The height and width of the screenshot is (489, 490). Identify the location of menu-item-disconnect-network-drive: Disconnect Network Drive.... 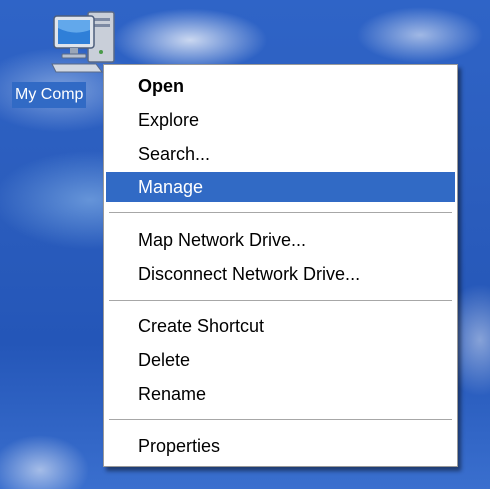
(280, 274).